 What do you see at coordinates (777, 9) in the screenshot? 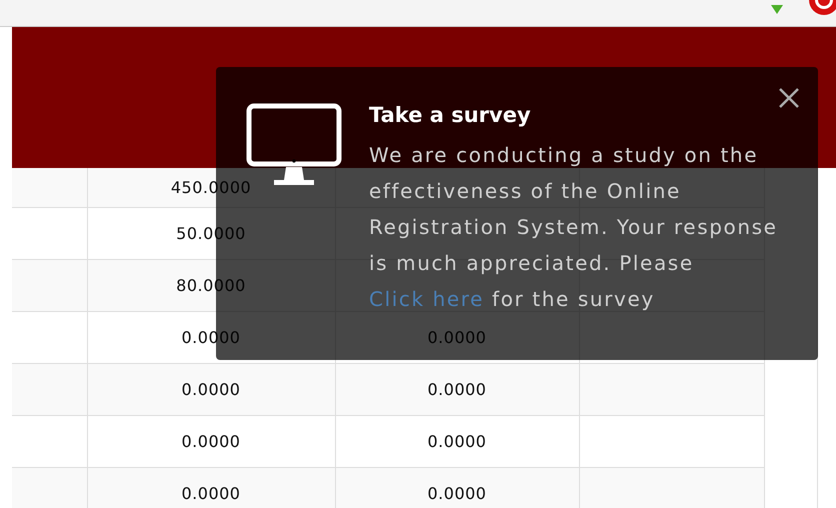
I see `down-arrow-icon` at bounding box center [777, 9].